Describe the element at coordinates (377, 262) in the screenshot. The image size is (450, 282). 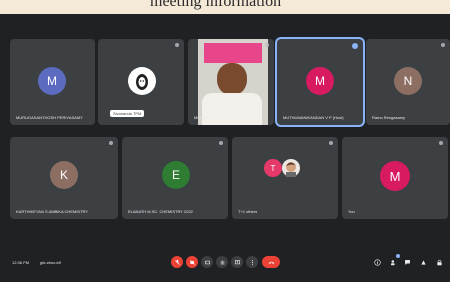
I see `info-icon` at that location.